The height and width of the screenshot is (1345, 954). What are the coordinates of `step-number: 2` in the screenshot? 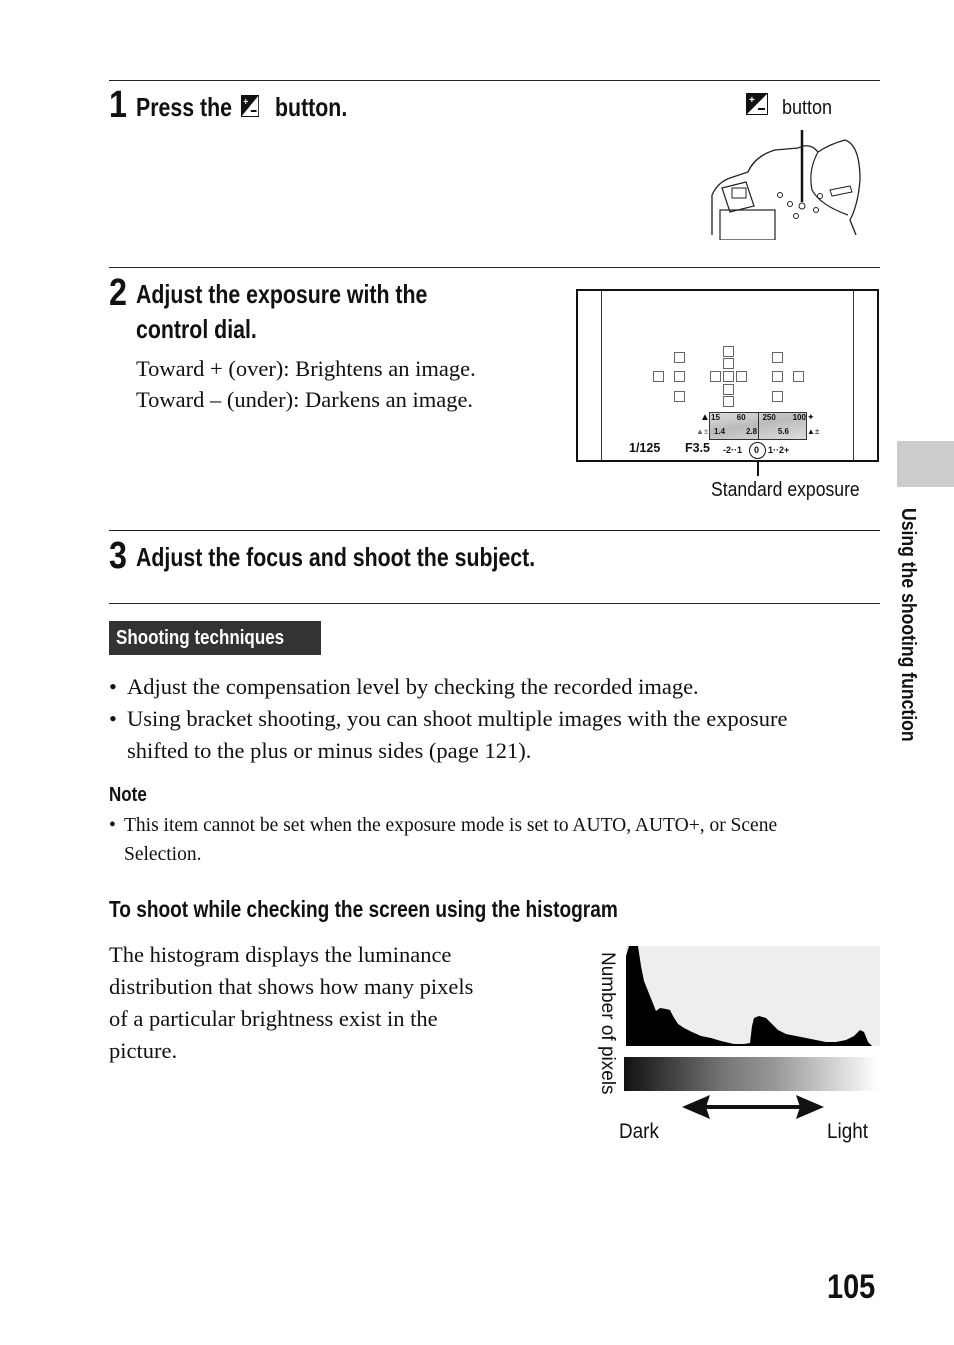 It's located at (118, 293).